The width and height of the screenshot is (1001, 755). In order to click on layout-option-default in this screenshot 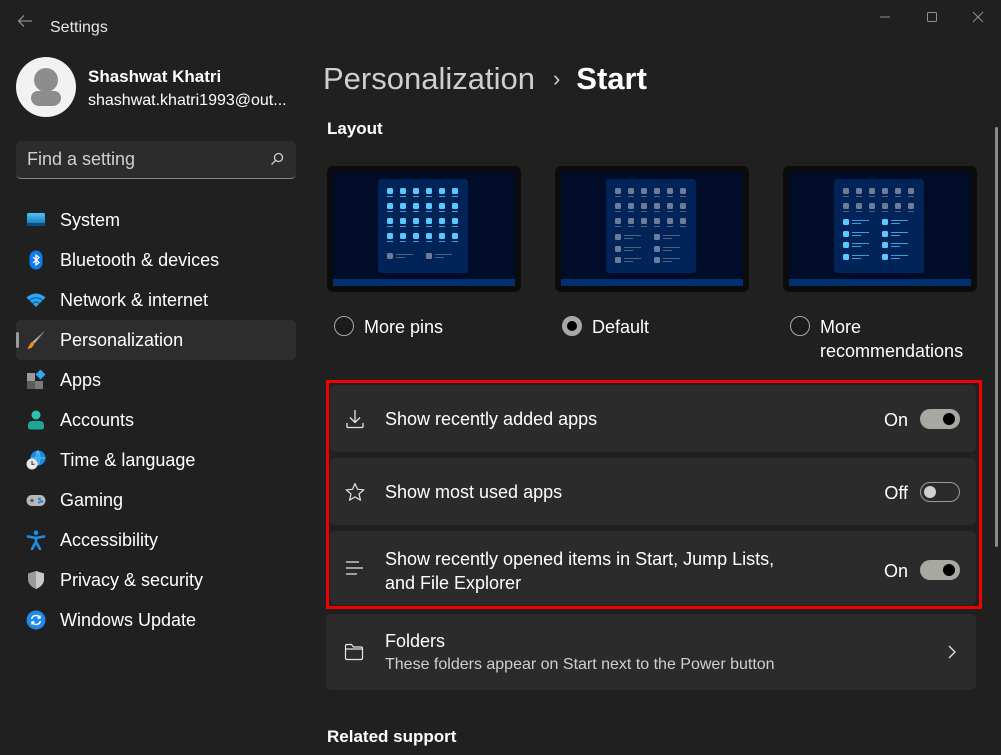, I will do `click(652, 229)`.